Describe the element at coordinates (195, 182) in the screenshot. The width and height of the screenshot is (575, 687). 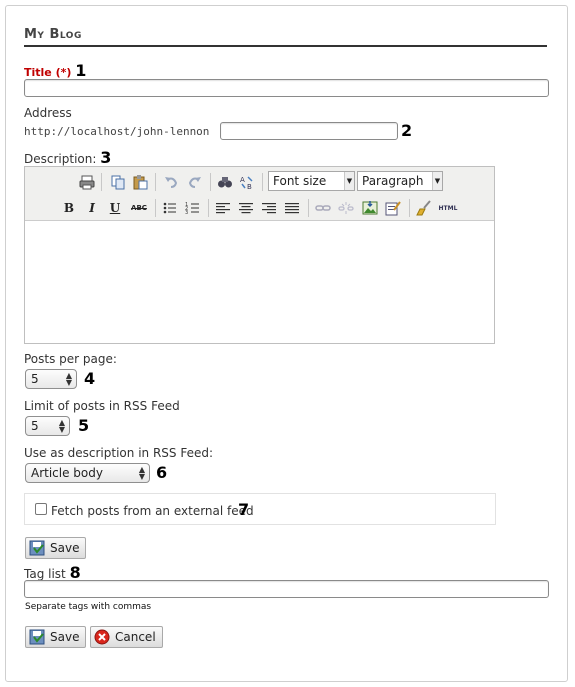
I see `redo-icon` at that location.